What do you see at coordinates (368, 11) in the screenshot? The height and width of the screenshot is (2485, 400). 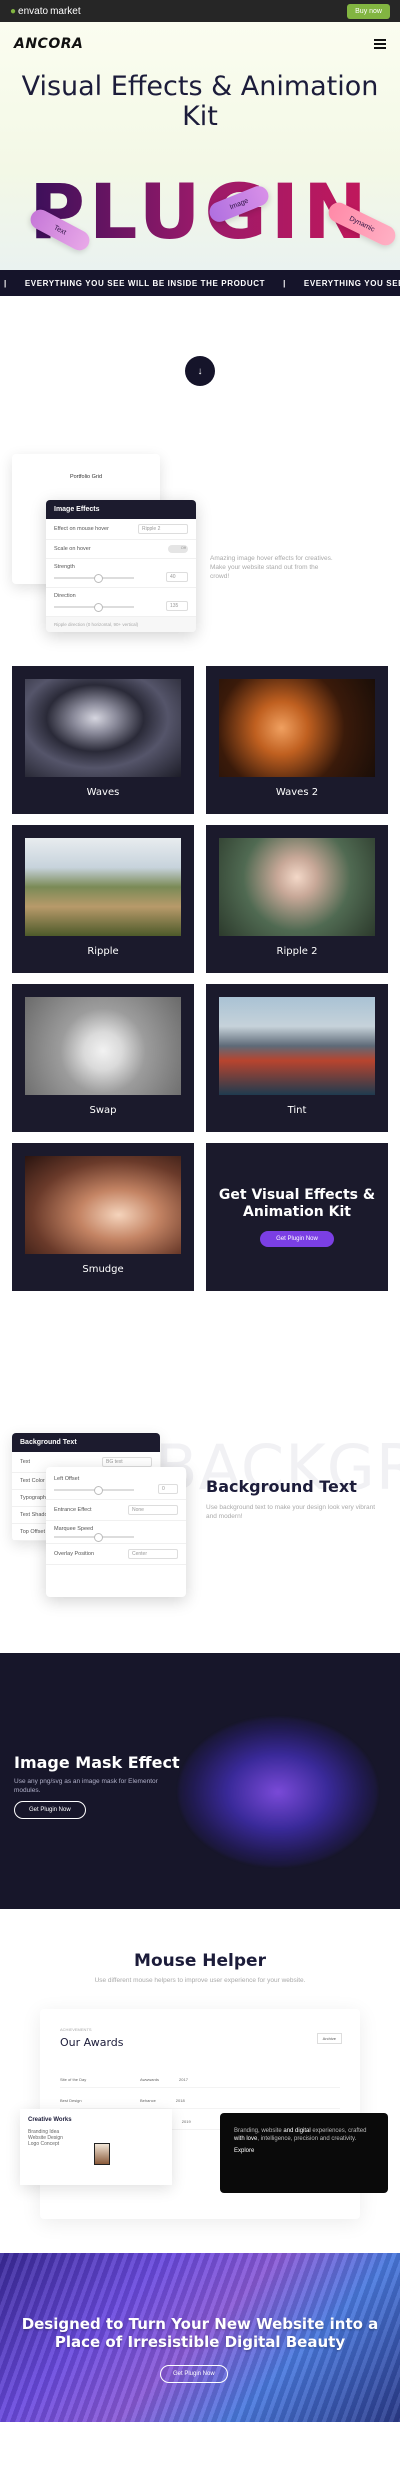 I see `buy-now-button: Buy now` at bounding box center [368, 11].